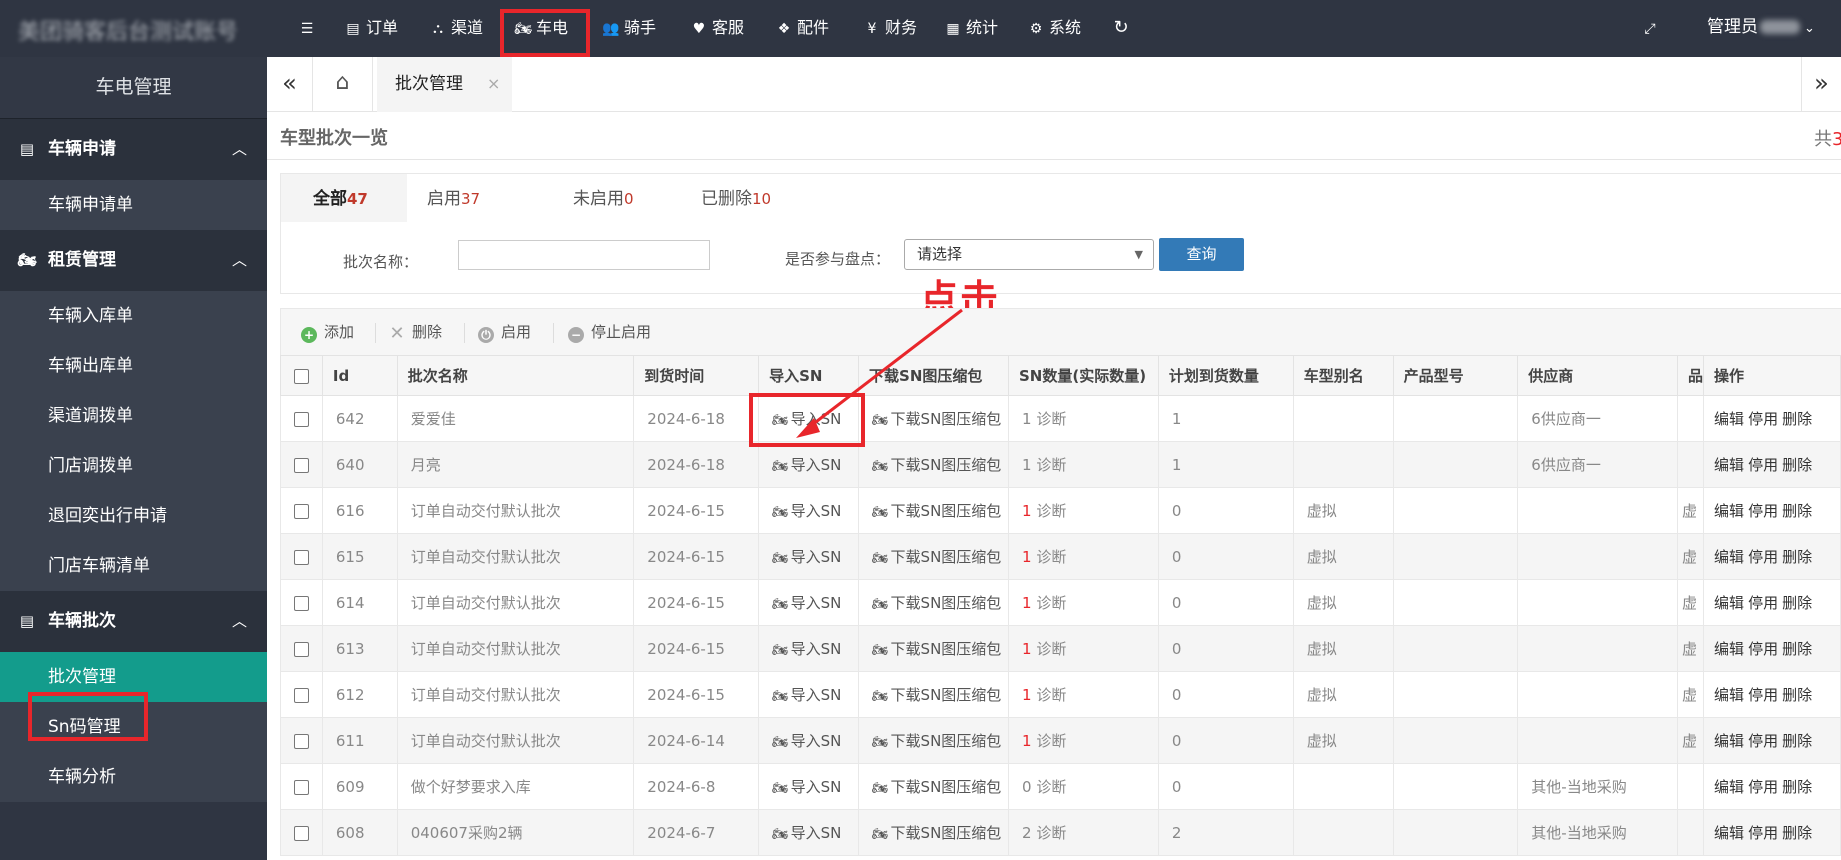 The height and width of the screenshot is (860, 1841). What do you see at coordinates (1083, 375) in the screenshot?
I see `col-header-sn-count: SN数量(实际数量)` at bounding box center [1083, 375].